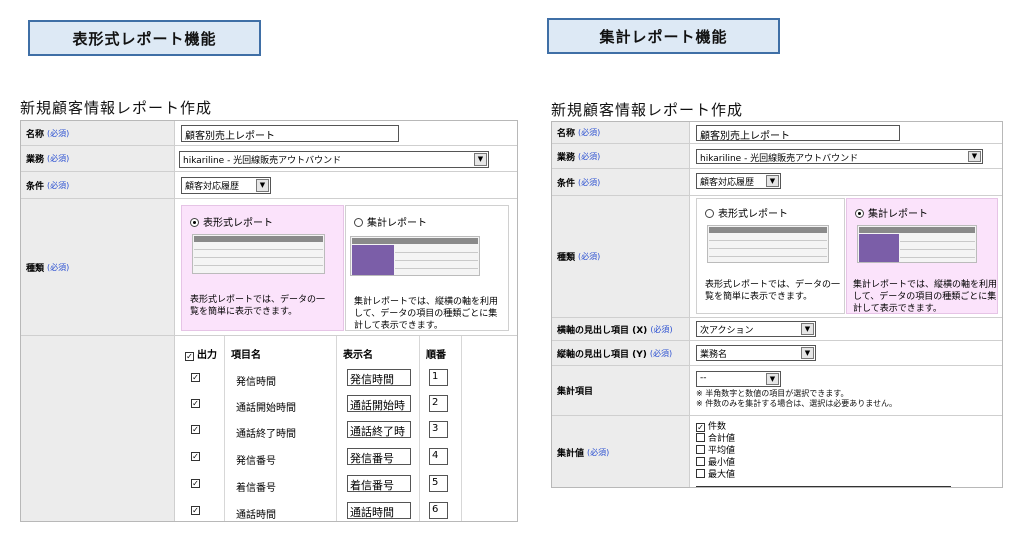  What do you see at coordinates (571, 454) in the screenshot?
I see `aggregate-value-label: 集計値` at bounding box center [571, 454].